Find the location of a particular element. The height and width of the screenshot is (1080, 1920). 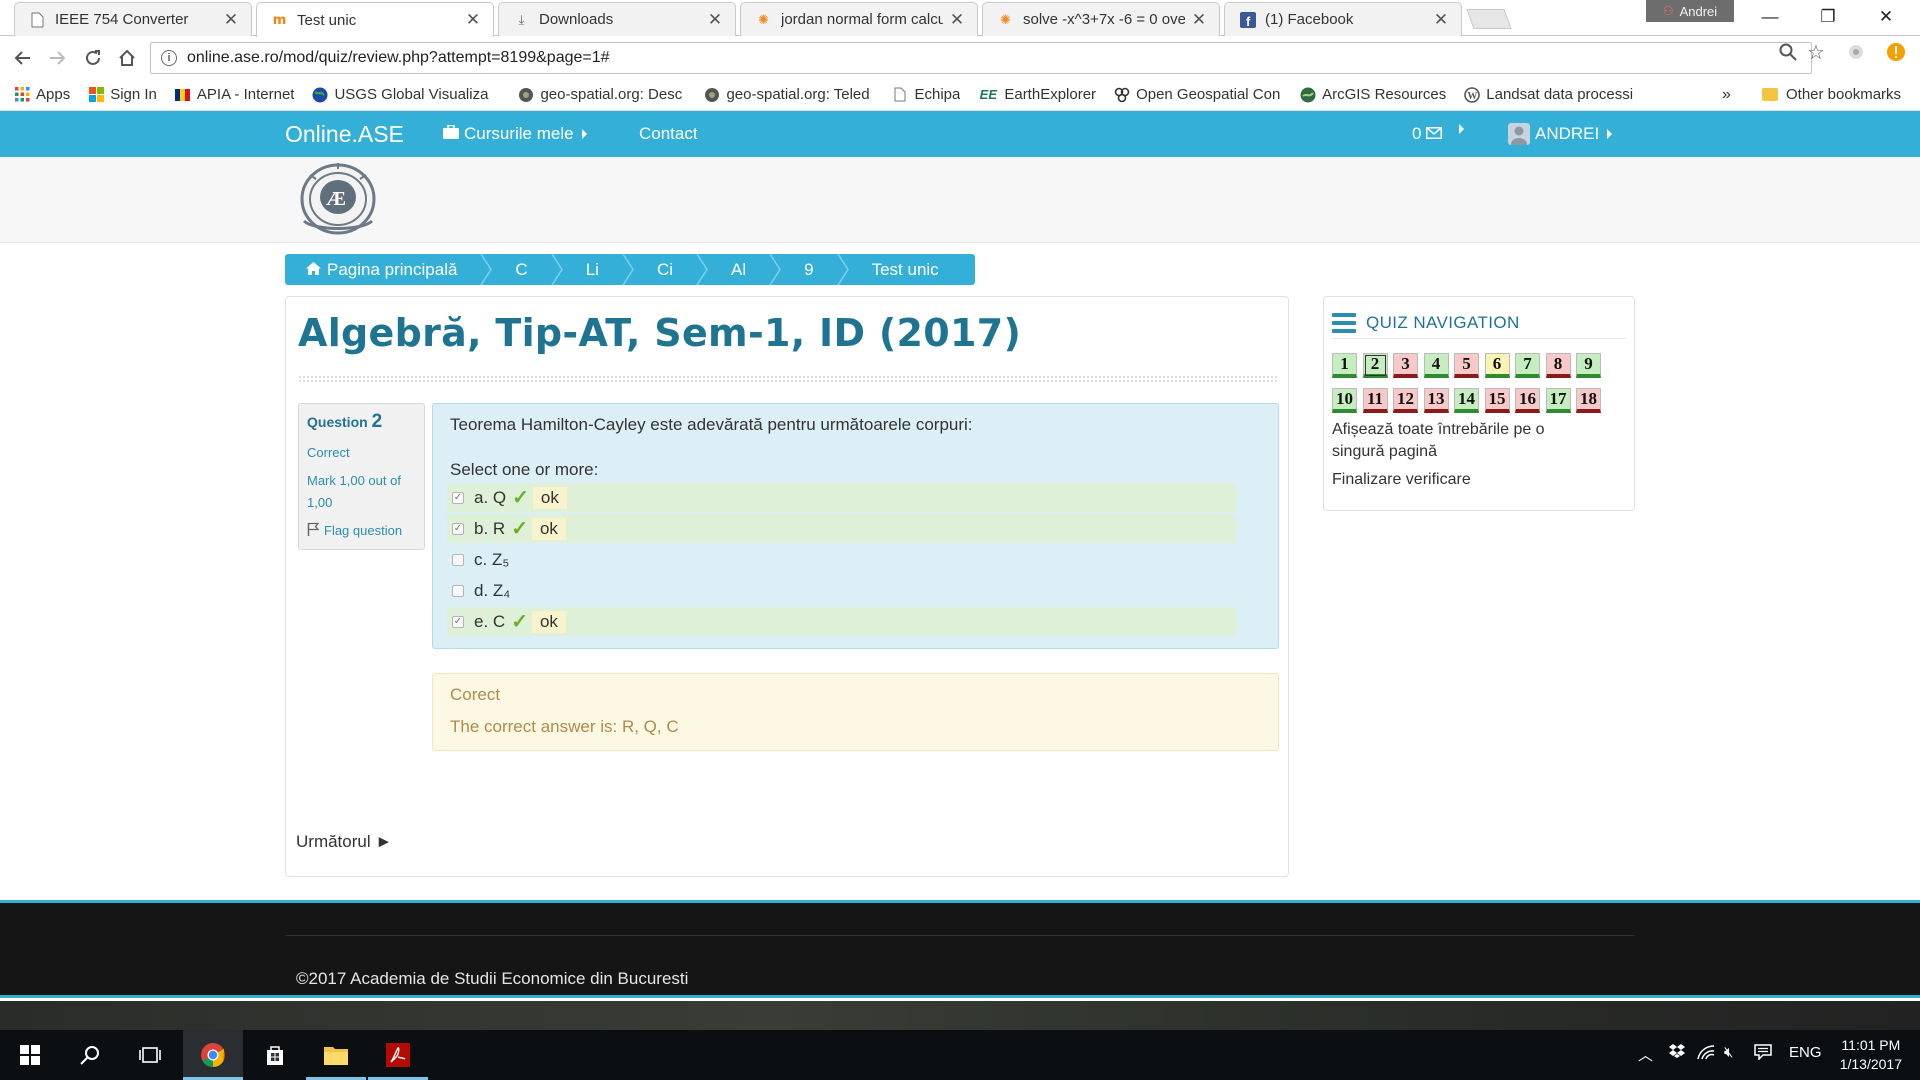

restore-button: ❐ is located at coordinates (1828, 17).